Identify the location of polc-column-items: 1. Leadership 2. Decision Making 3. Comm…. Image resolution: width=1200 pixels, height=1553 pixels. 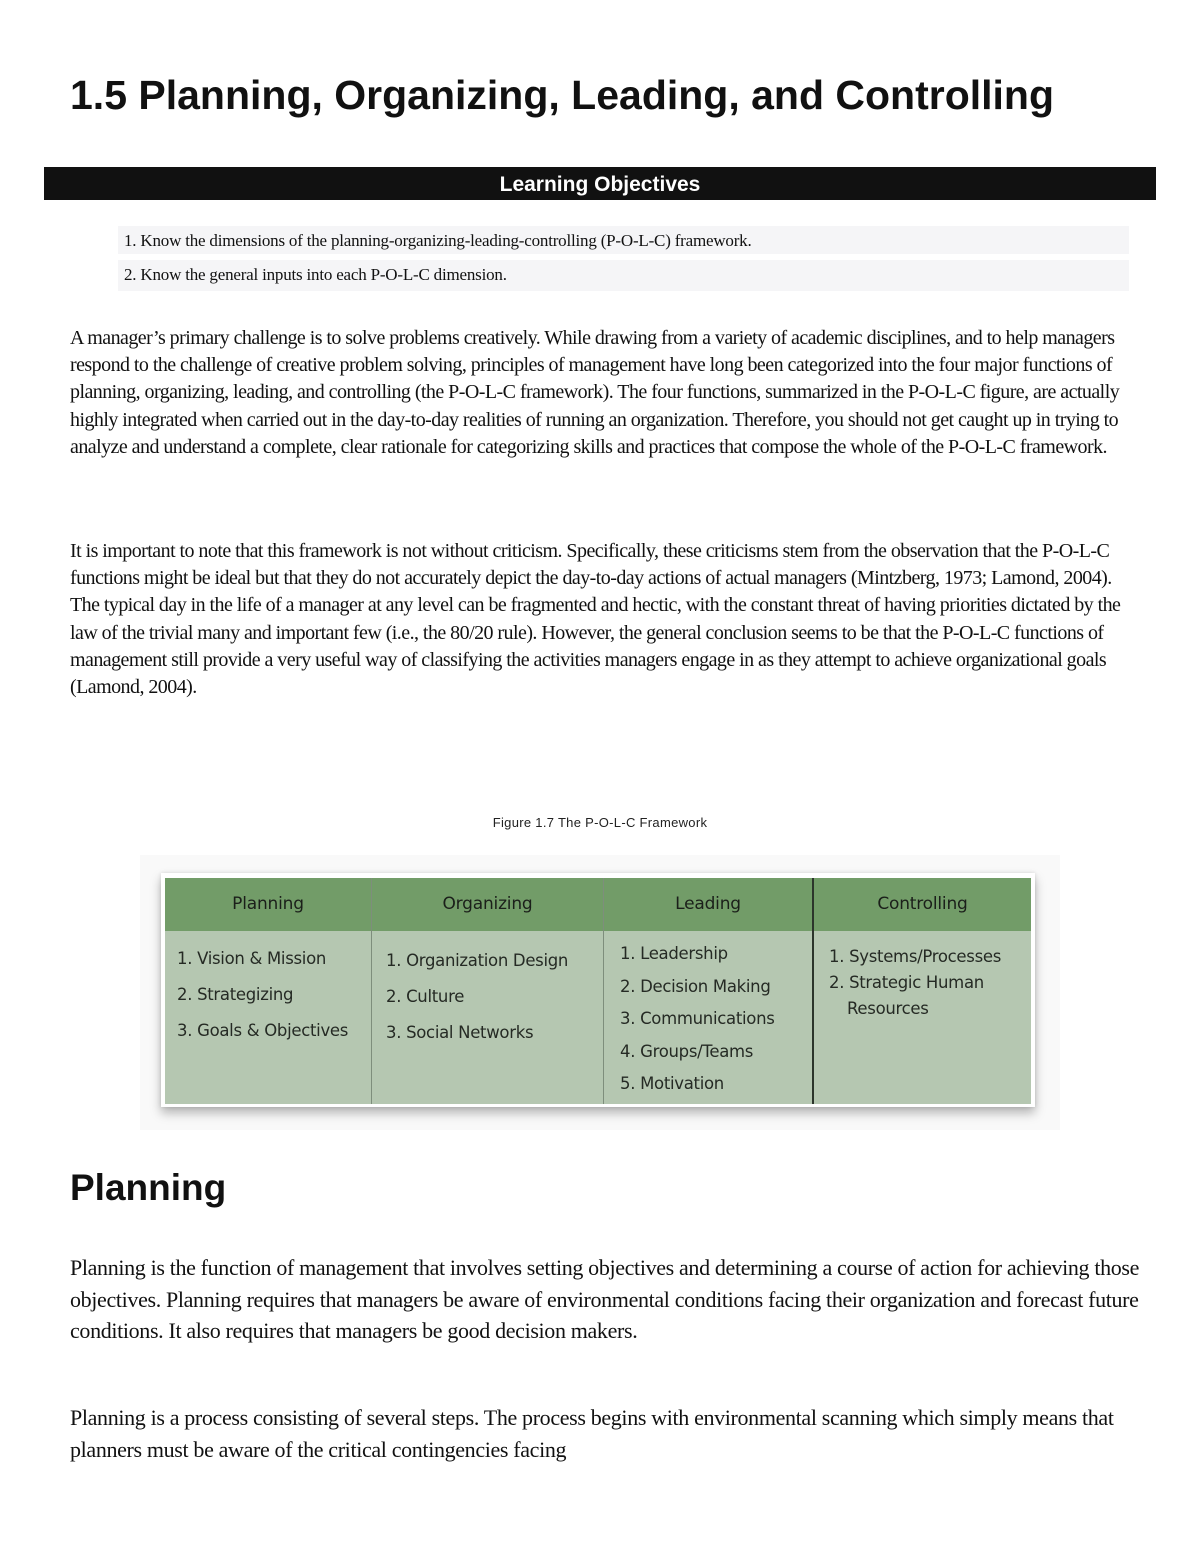
(708, 1017).